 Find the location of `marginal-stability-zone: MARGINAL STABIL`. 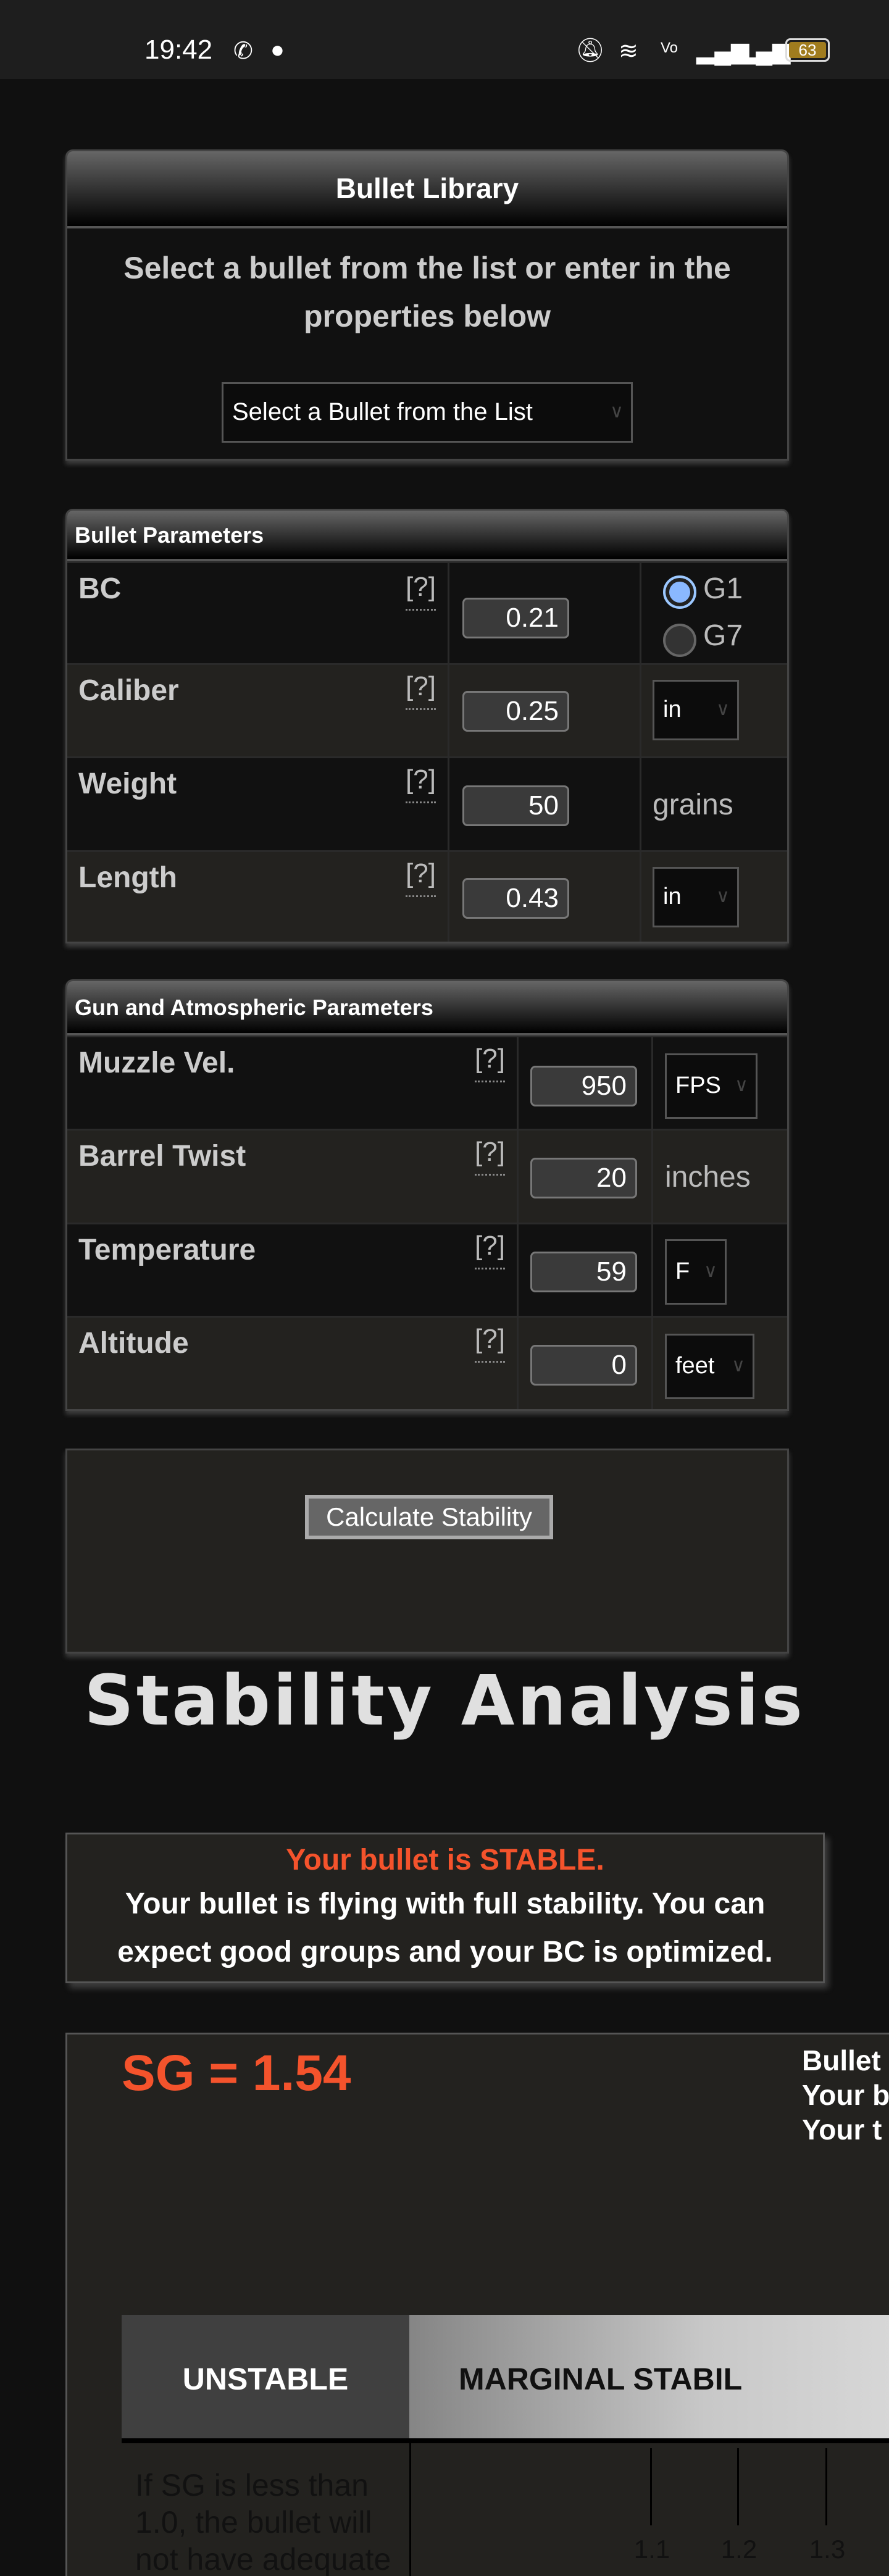

marginal-stability-zone: MARGINAL STABIL is located at coordinates (649, 2379).